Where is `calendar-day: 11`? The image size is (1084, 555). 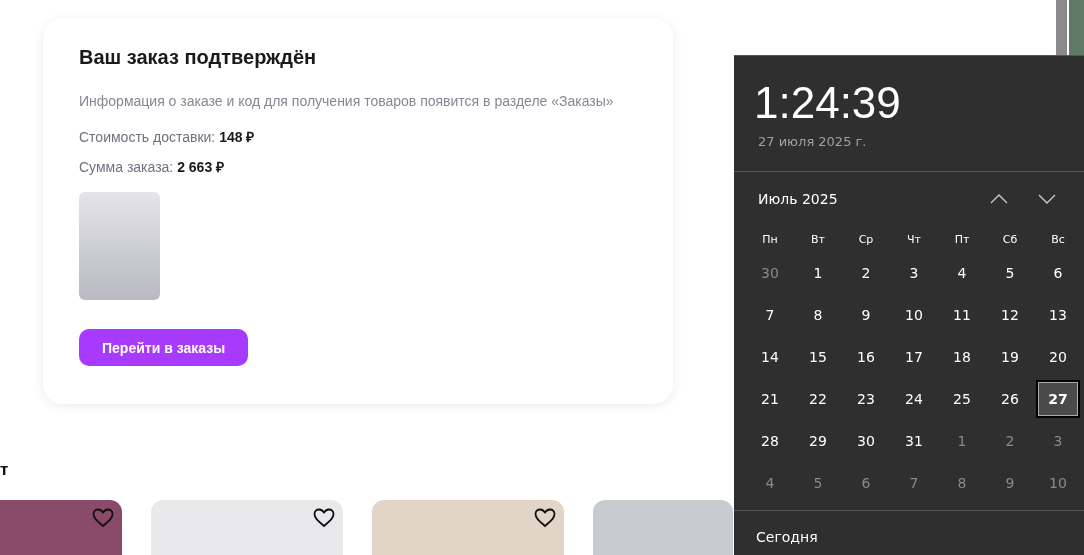
calendar-day: 11 is located at coordinates (962, 315).